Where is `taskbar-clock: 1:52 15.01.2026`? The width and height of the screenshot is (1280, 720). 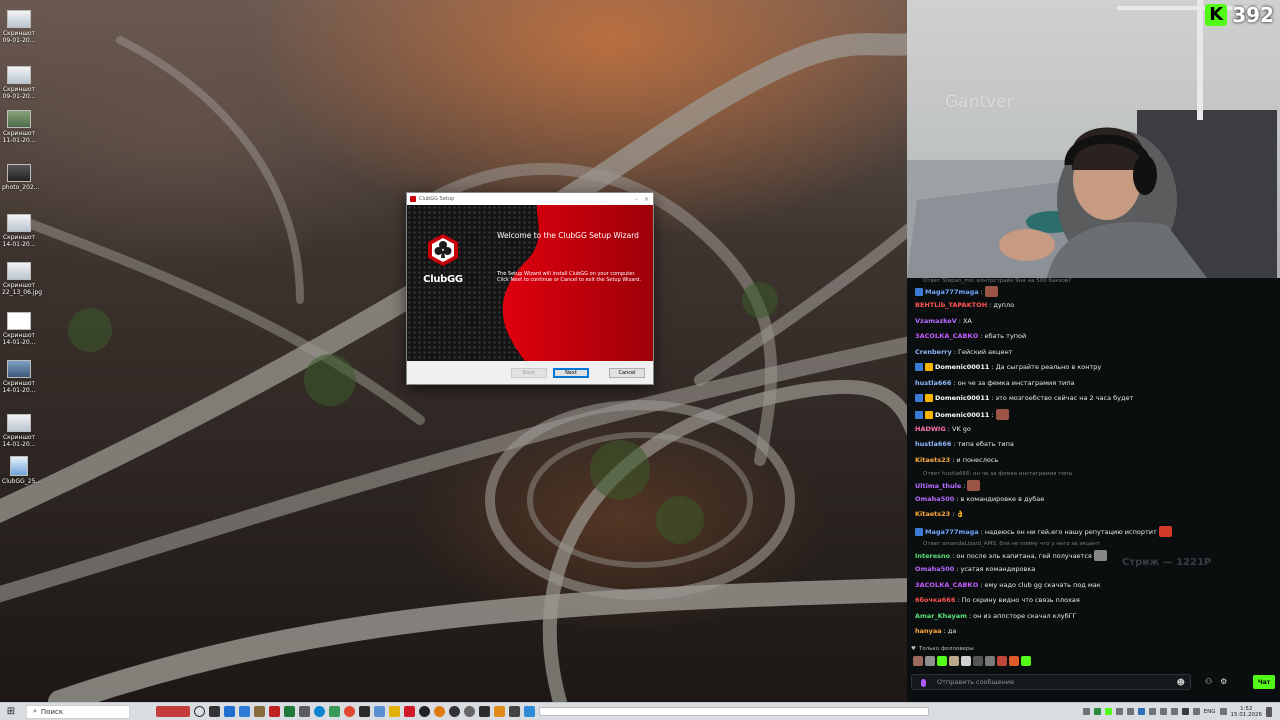
taskbar-clock: 1:52 15.01.2026 is located at coordinates (1247, 712).